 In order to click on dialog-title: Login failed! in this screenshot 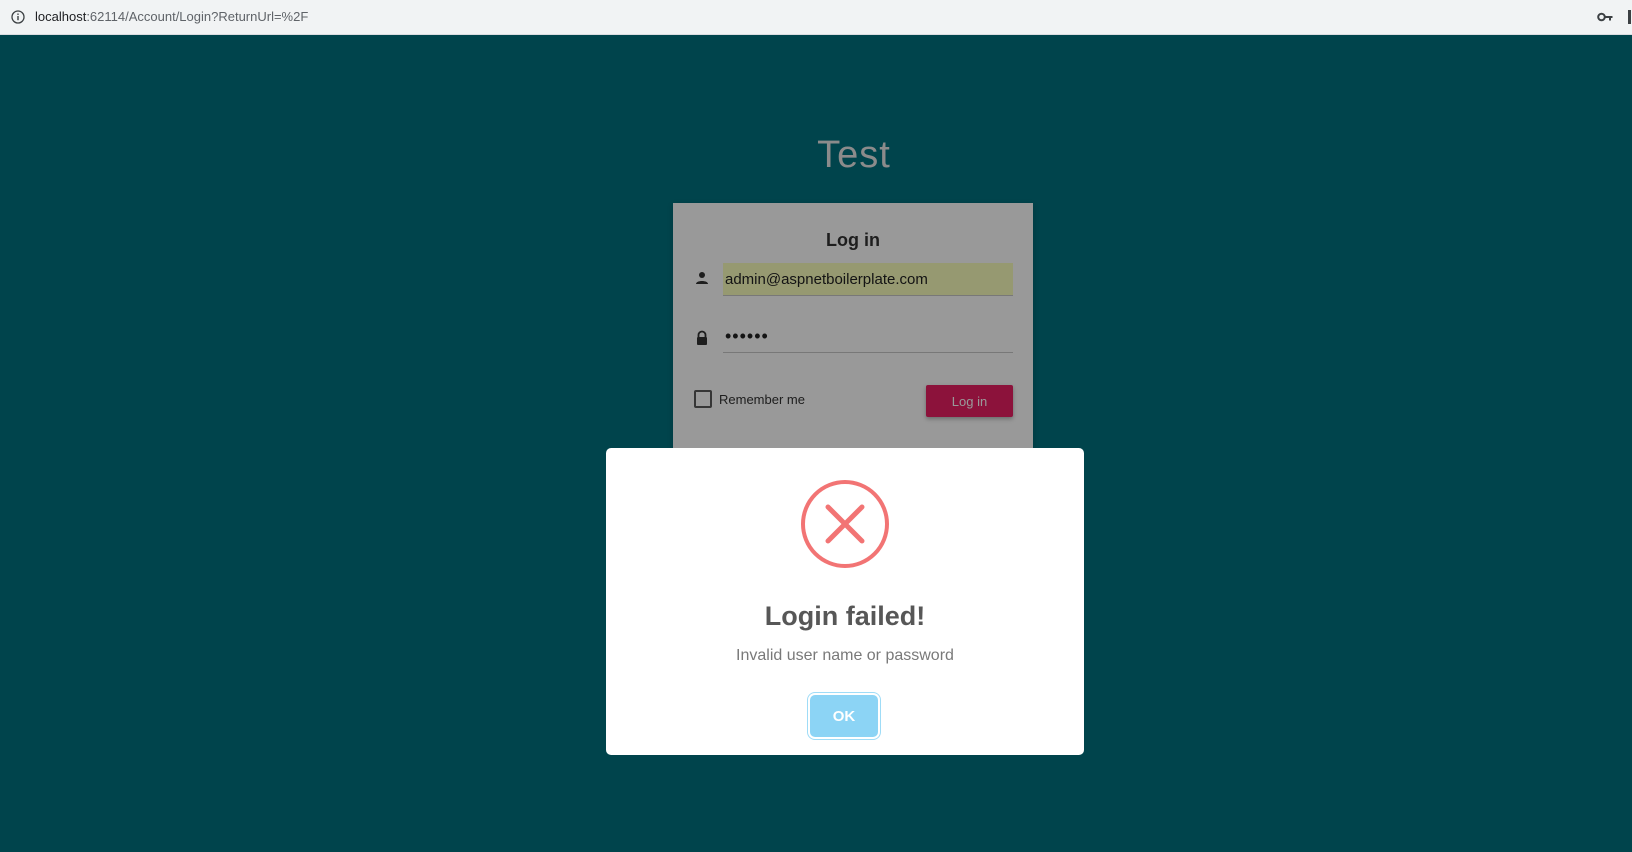, I will do `click(845, 616)`.